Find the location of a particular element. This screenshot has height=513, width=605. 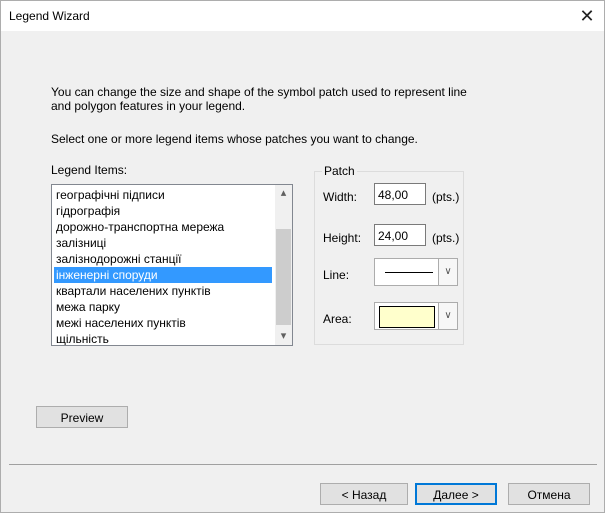

preview-button: Preview is located at coordinates (82, 417).